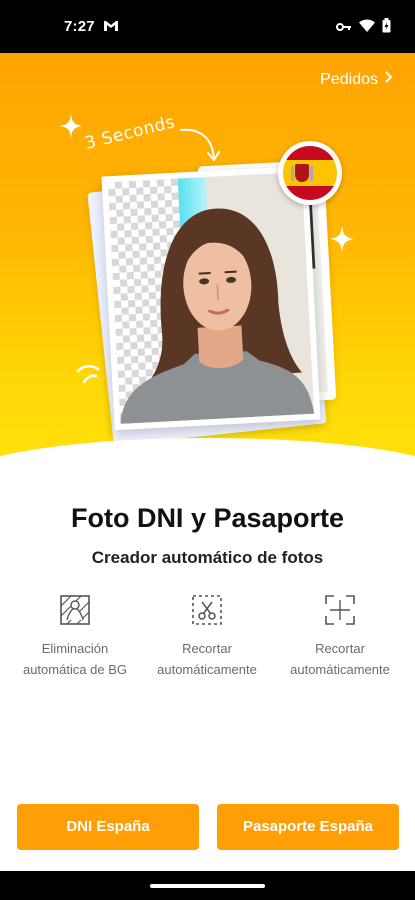 Image resolution: width=415 pixels, height=900 pixels. Describe the element at coordinates (75, 613) in the screenshot. I see `background-removal-icon` at that location.